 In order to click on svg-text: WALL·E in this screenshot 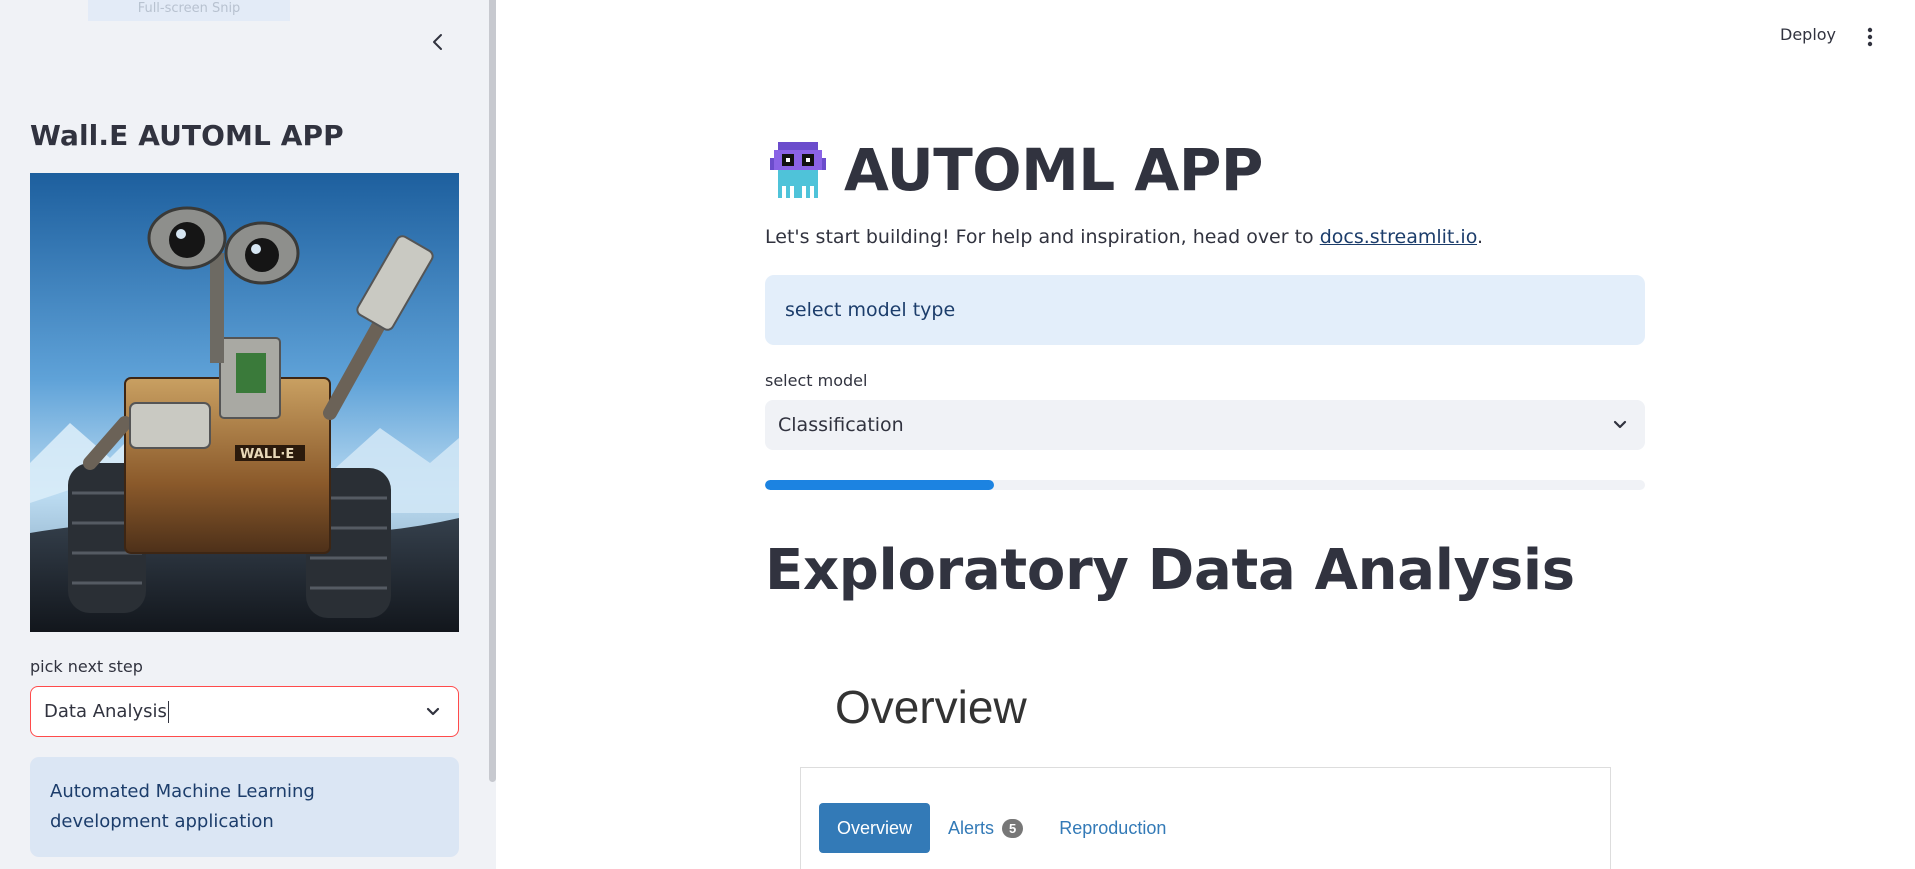, I will do `click(267, 454)`.